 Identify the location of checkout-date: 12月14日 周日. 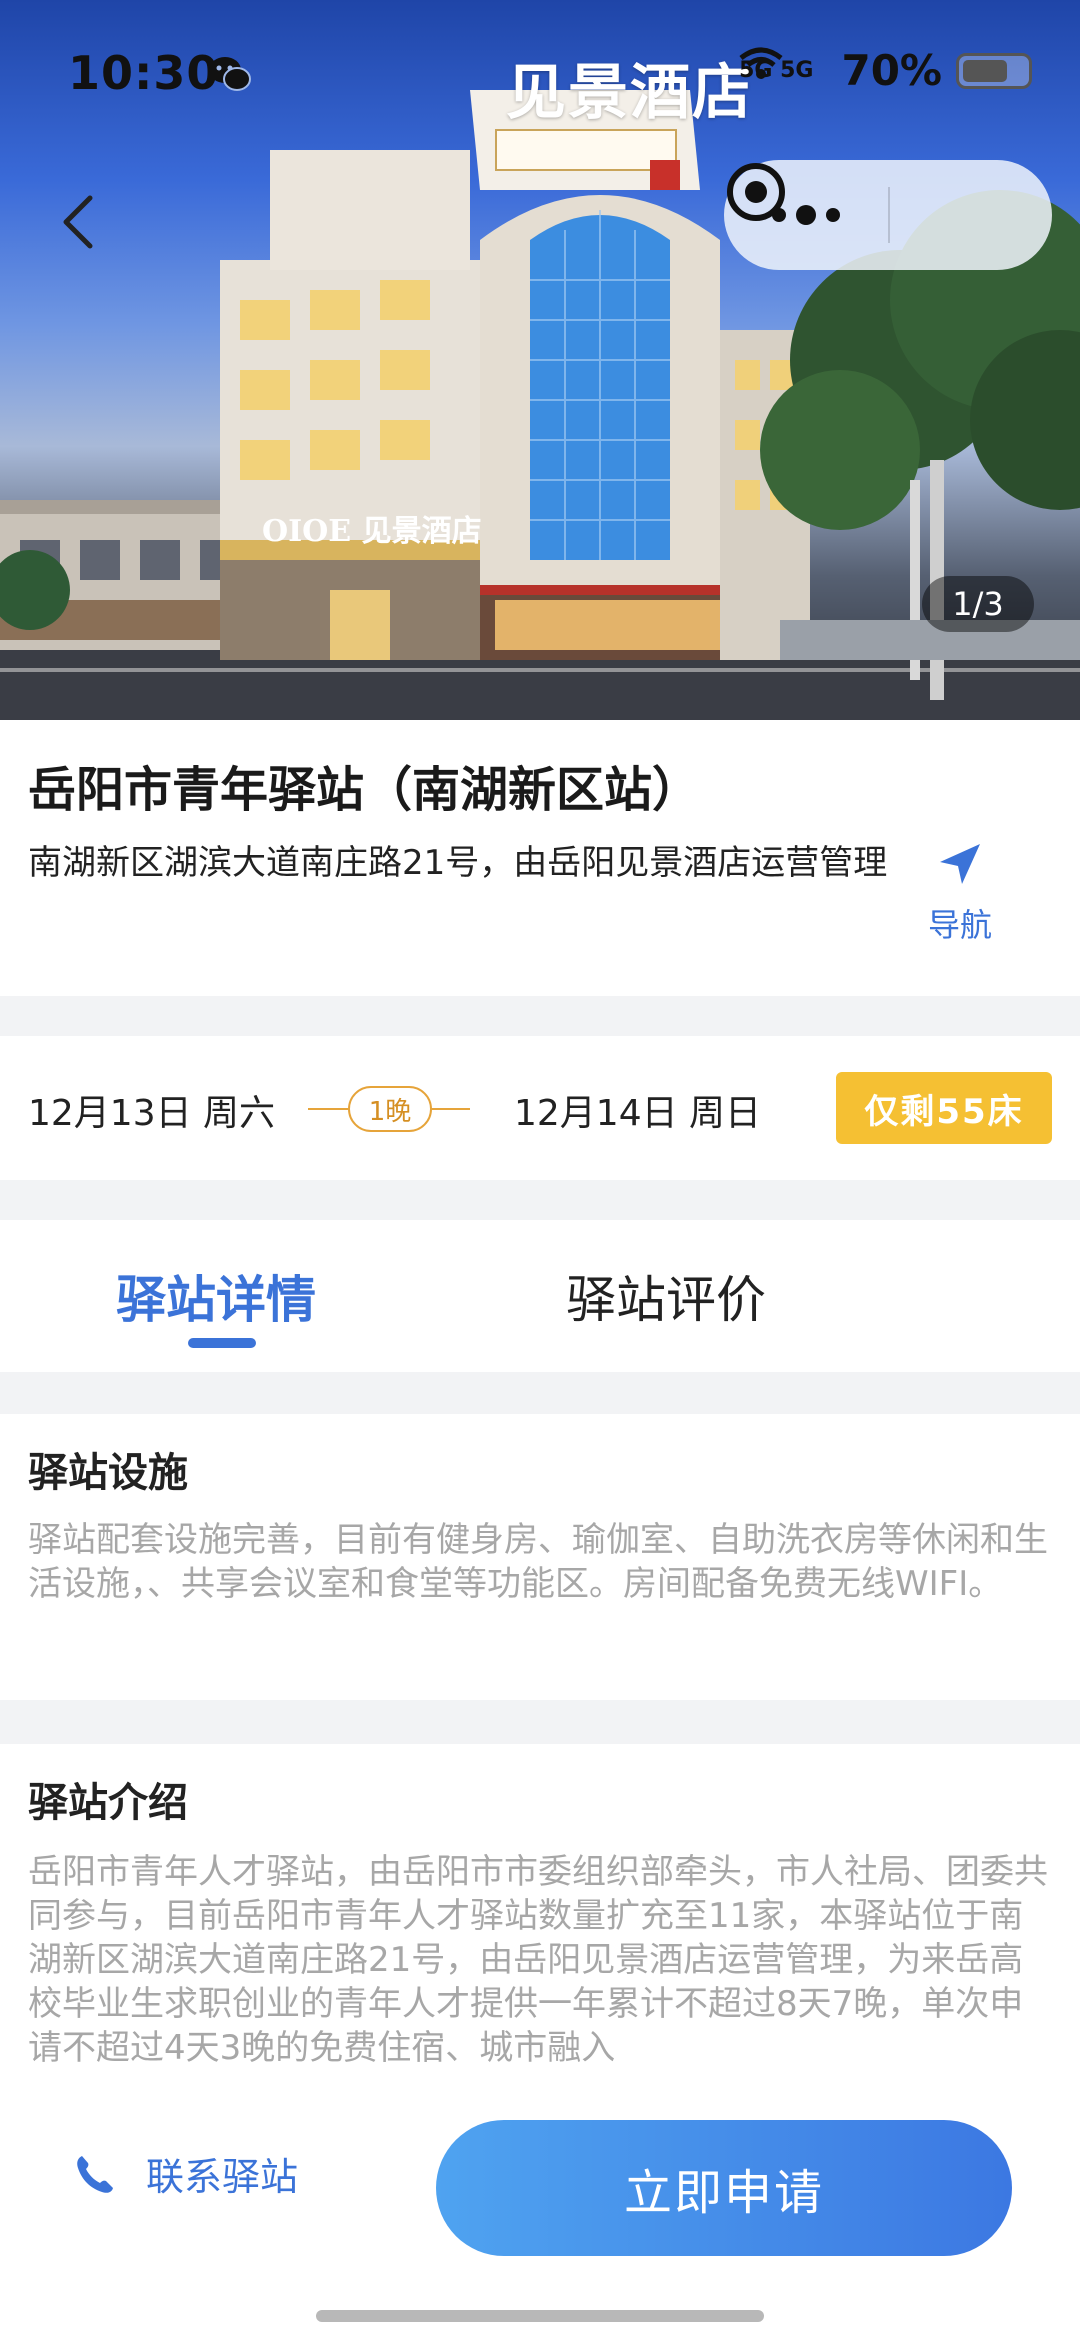
(637, 1110).